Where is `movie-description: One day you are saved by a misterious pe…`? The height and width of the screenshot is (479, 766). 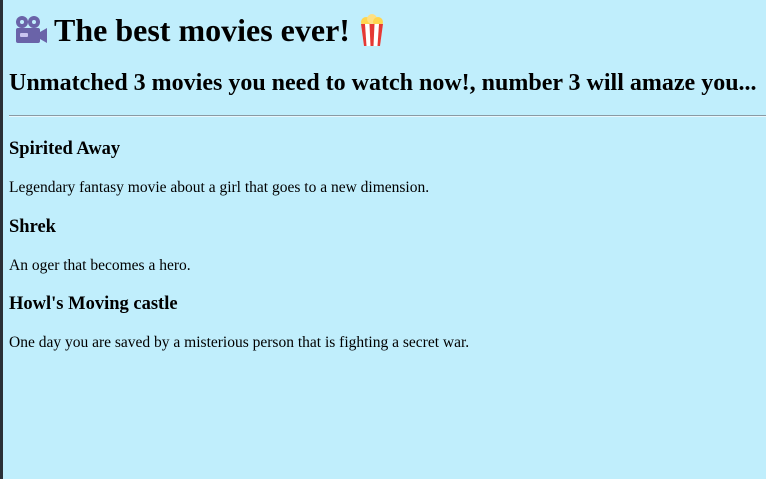
movie-description: One day you are saved by a misterious pe… is located at coordinates (239, 342).